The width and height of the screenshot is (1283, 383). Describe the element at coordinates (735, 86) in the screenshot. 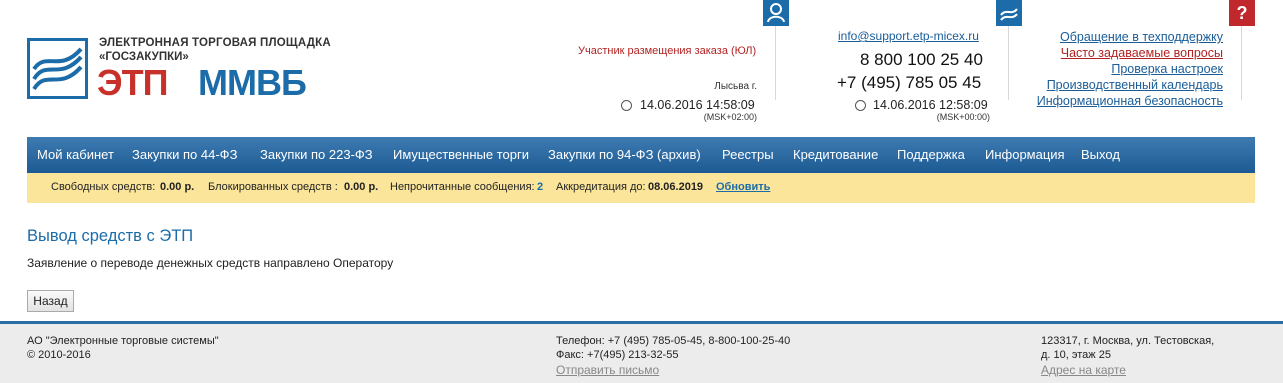

I see `user-city: Лысьва г.` at that location.